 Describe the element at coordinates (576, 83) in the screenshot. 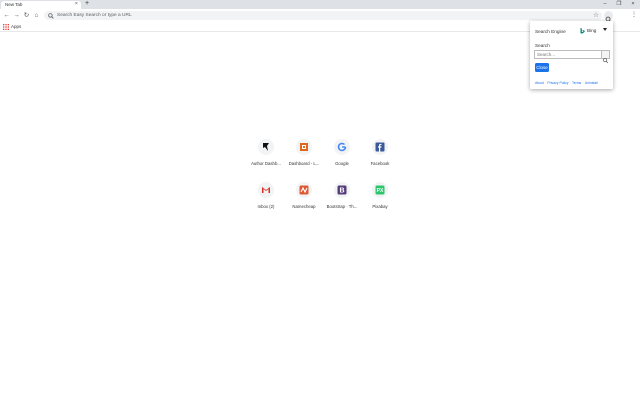

I see `terms-link: Terms` at that location.